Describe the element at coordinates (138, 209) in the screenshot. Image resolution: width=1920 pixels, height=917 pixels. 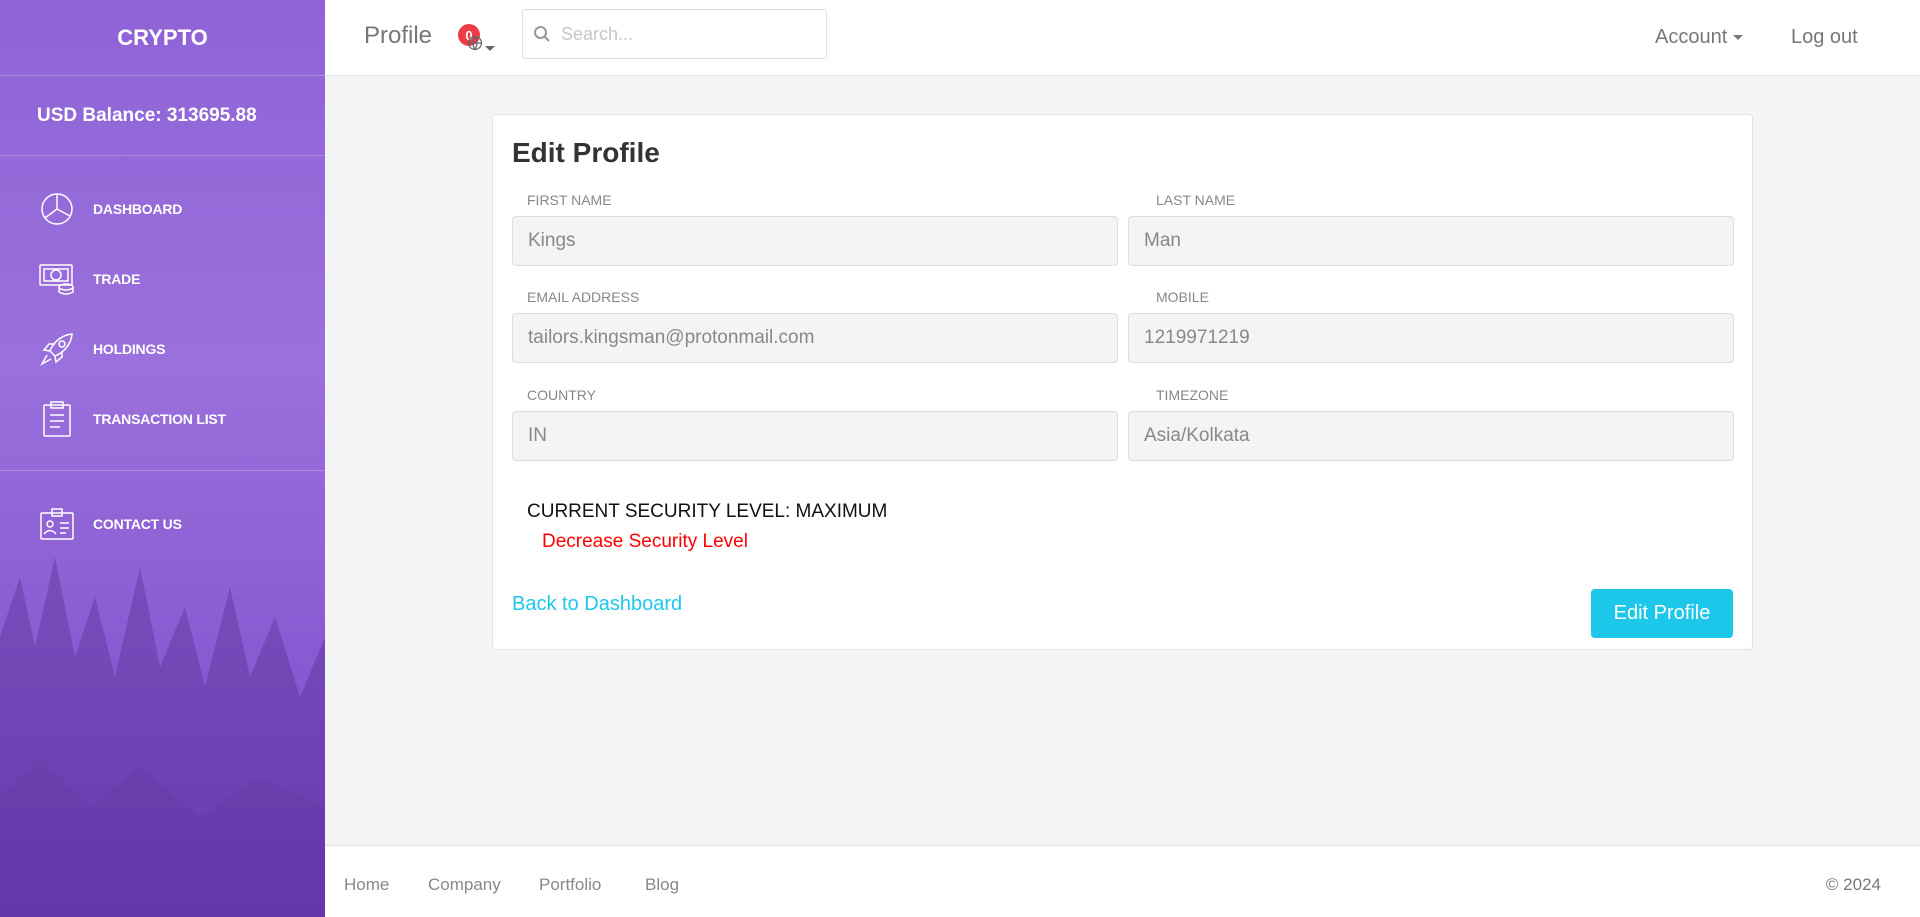
I see `sidebar-item-label: DASHBOARD` at that location.